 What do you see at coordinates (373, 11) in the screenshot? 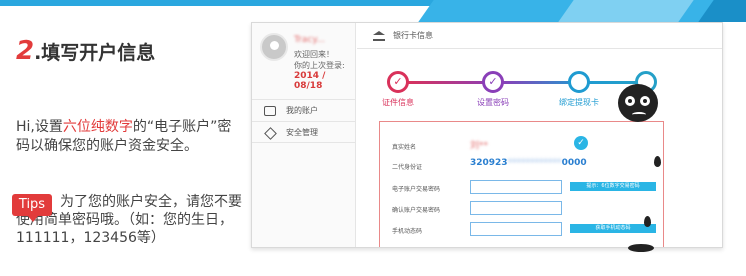
I see `top-banner-stripe` at bounding box center [373, 11].